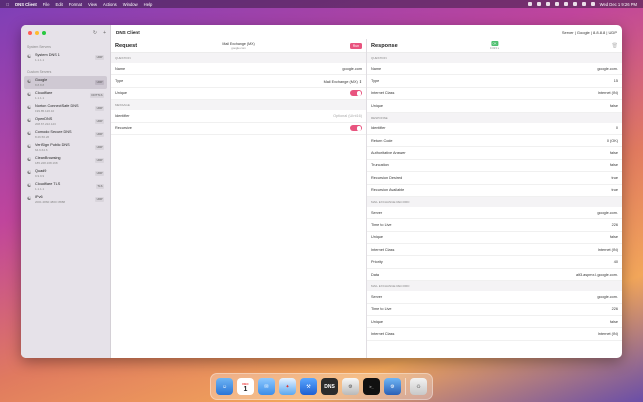 The width and height of the screenshot is (643, 402). Describe the element at coordinates (613, 321) in the screenshot. I see `row-value: false` at that location.